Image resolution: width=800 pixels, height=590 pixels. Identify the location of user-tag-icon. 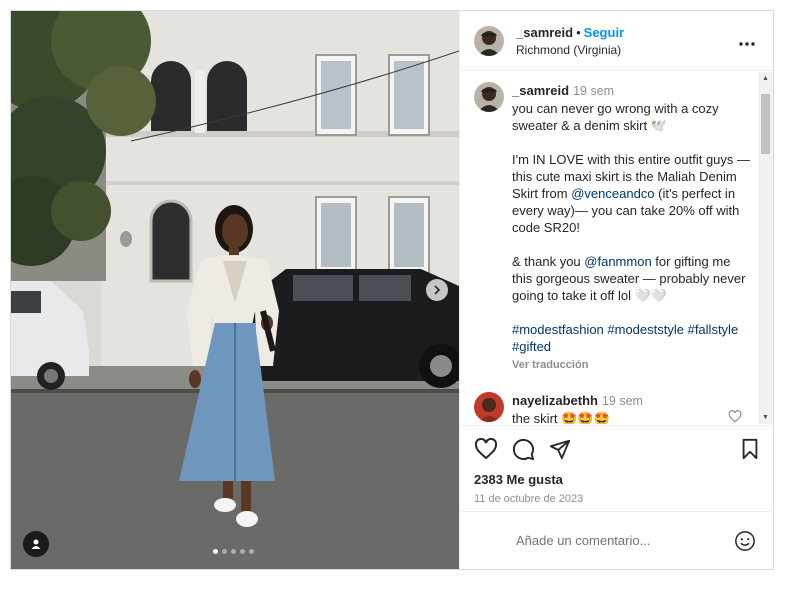
(36, 544).